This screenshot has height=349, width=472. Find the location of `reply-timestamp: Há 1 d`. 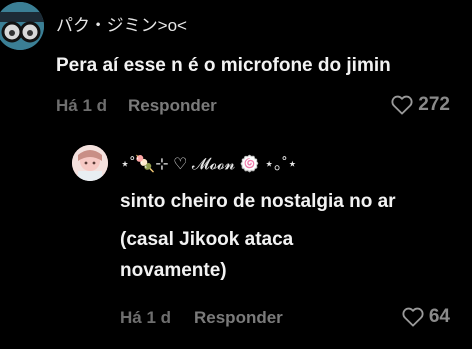

reply-timestamp: Há 1 d is located at coordinates (146, 317).